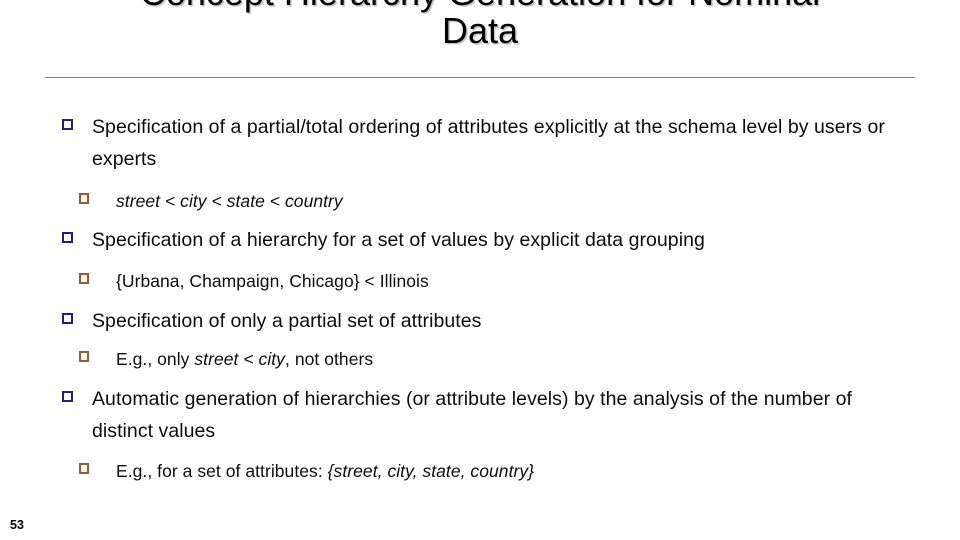  What do you see at coordinates (329, 359) in the screenshot?
I see `bullet-text-post: , not others` at bounding box center [329, 359].